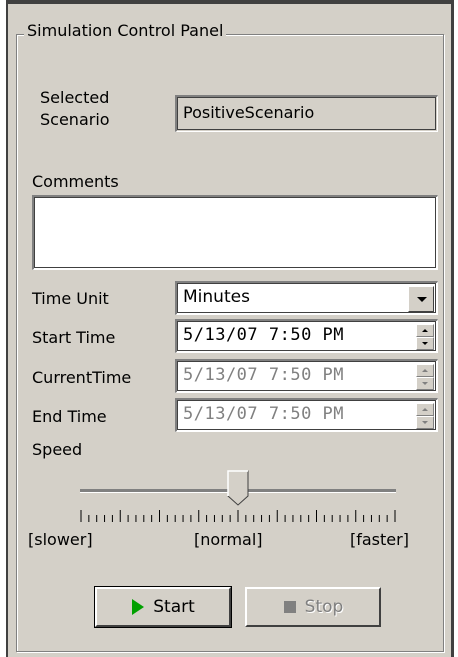 The image size is (458, 657). Describe the element at coordinates (379, 539) in the screenshot. I see `speed-faster-label: [faster]` at that location.